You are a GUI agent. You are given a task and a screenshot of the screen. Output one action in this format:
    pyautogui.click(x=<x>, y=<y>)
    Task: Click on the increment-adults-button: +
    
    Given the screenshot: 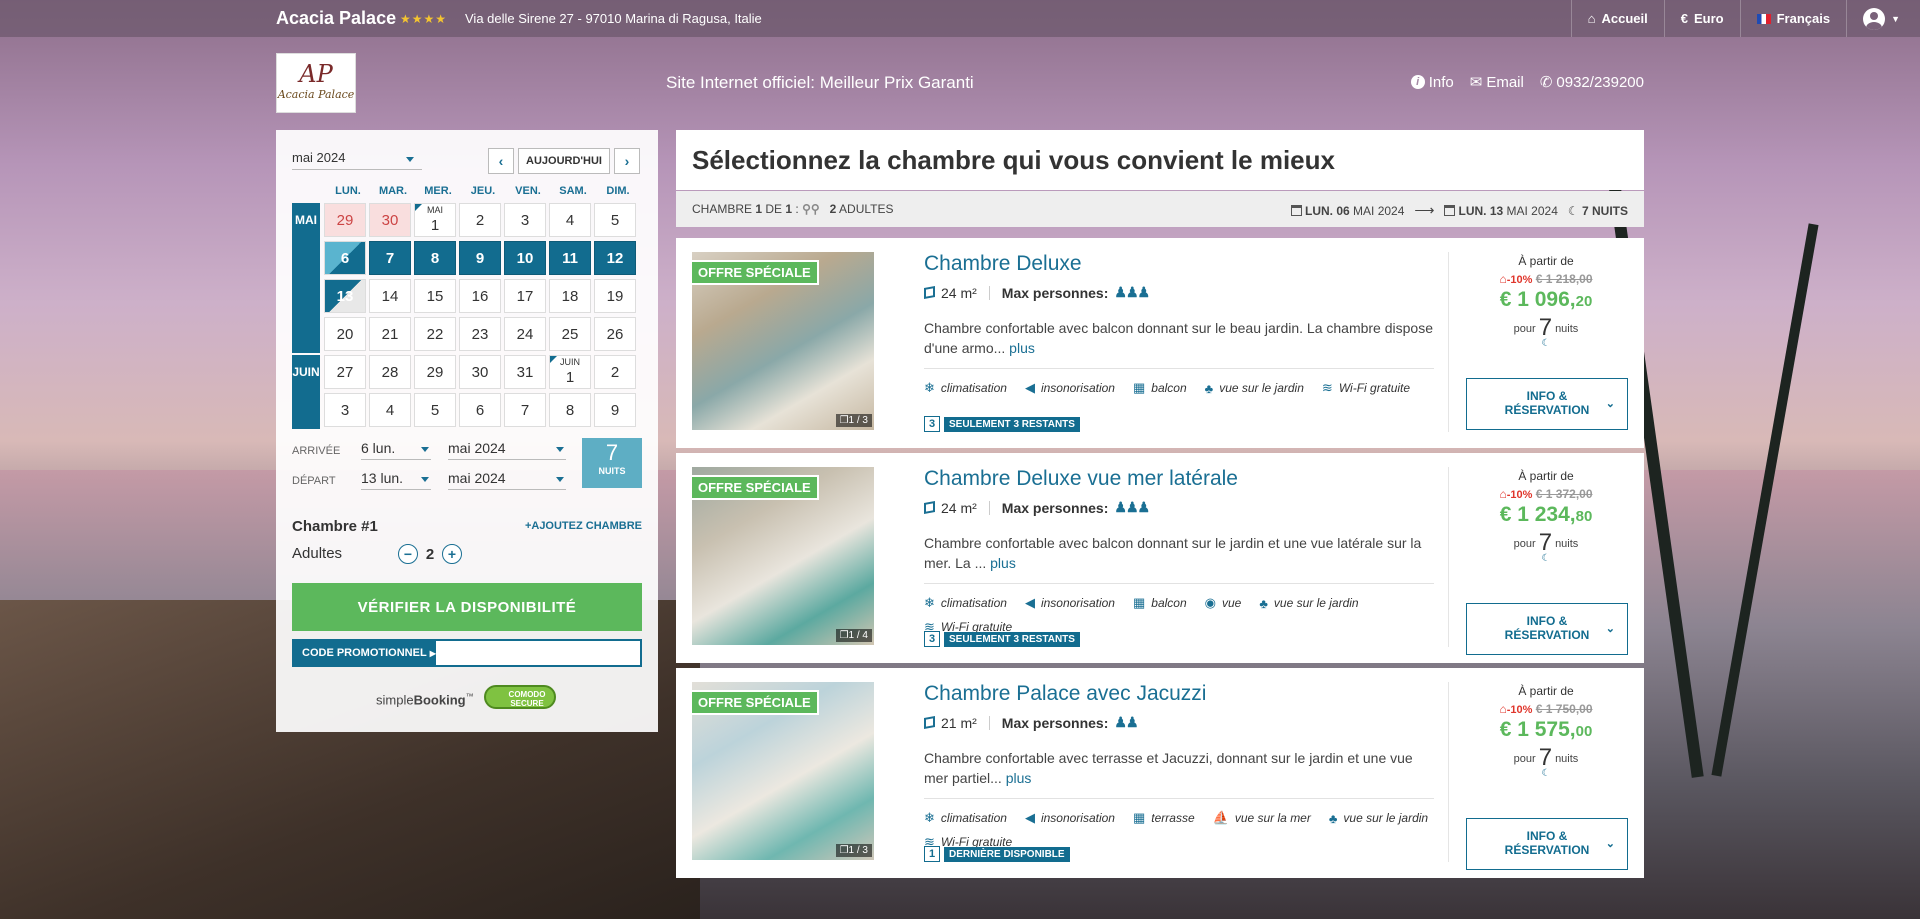 What is the action you would take?
    pyautogui.click(x=452, y=554)
    